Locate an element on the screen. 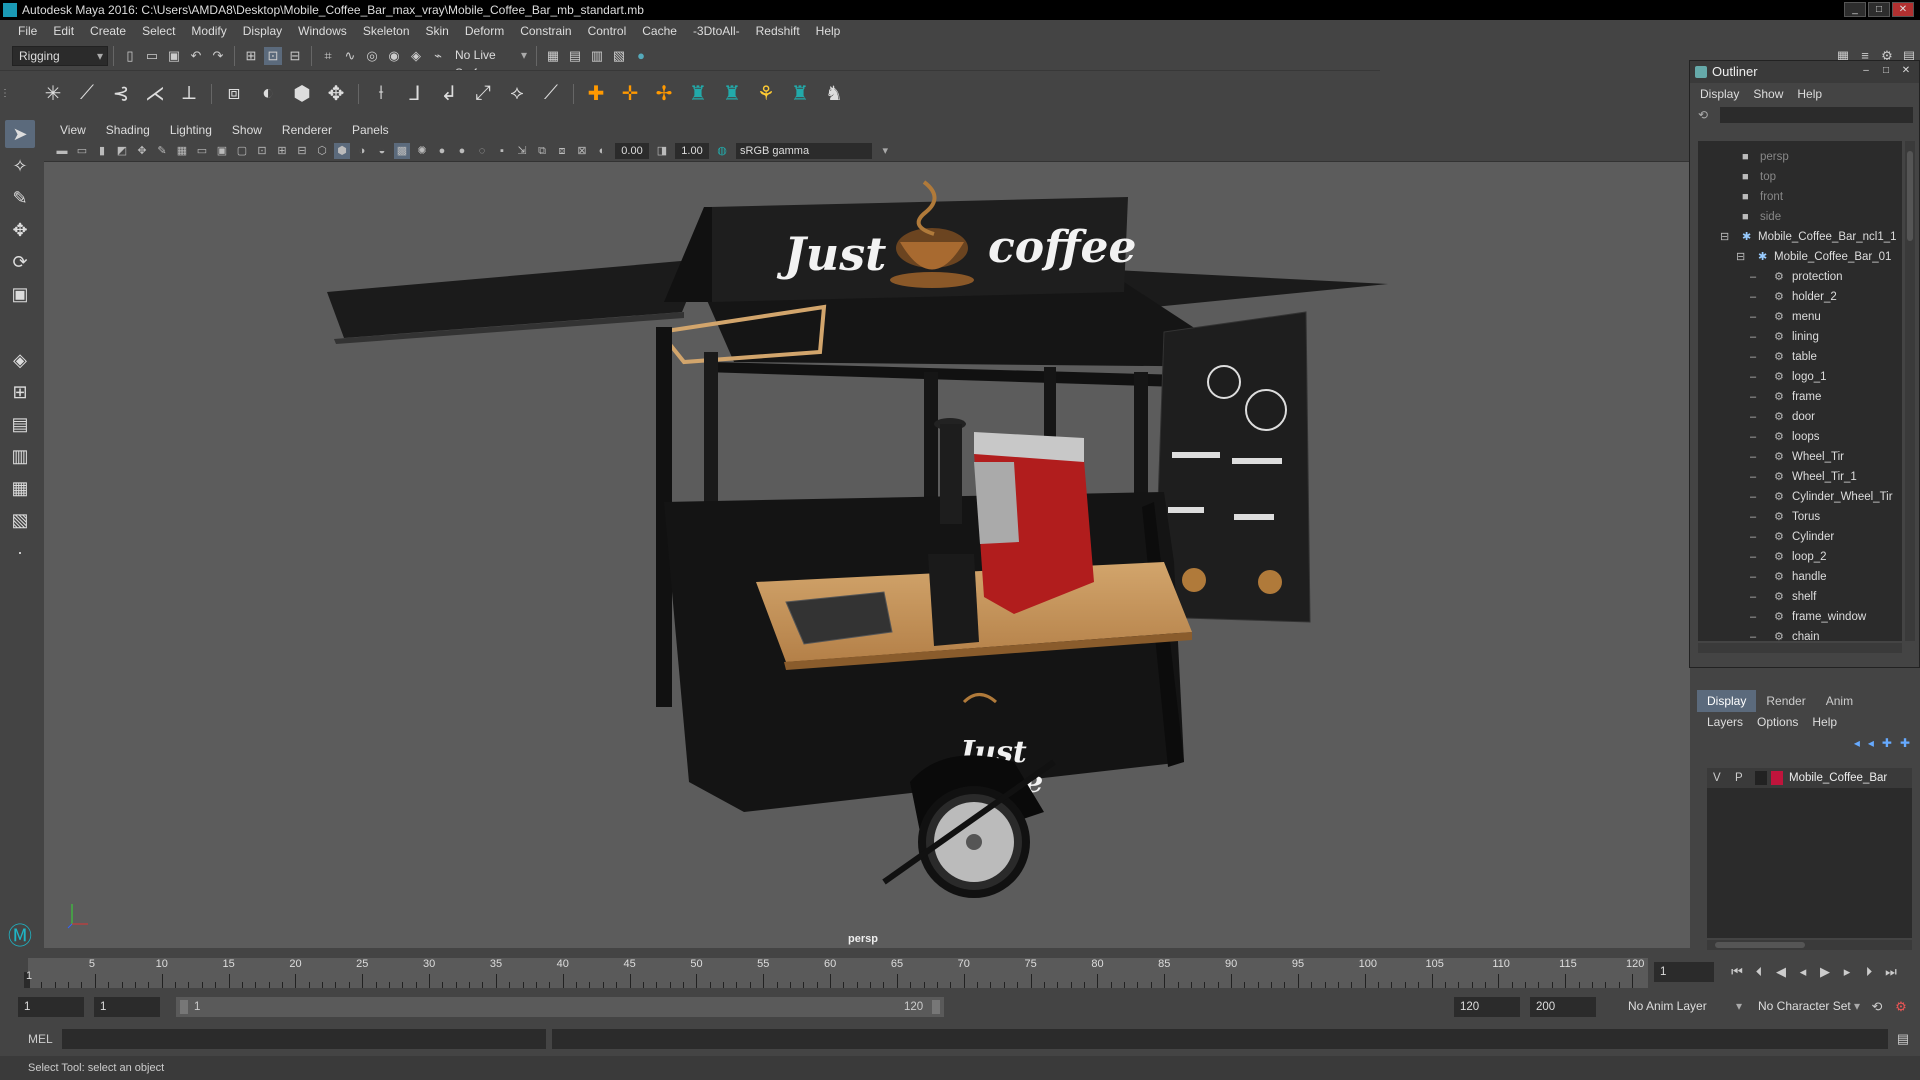  outliner-menu-show: Show is located at coordinates (1768, 94).